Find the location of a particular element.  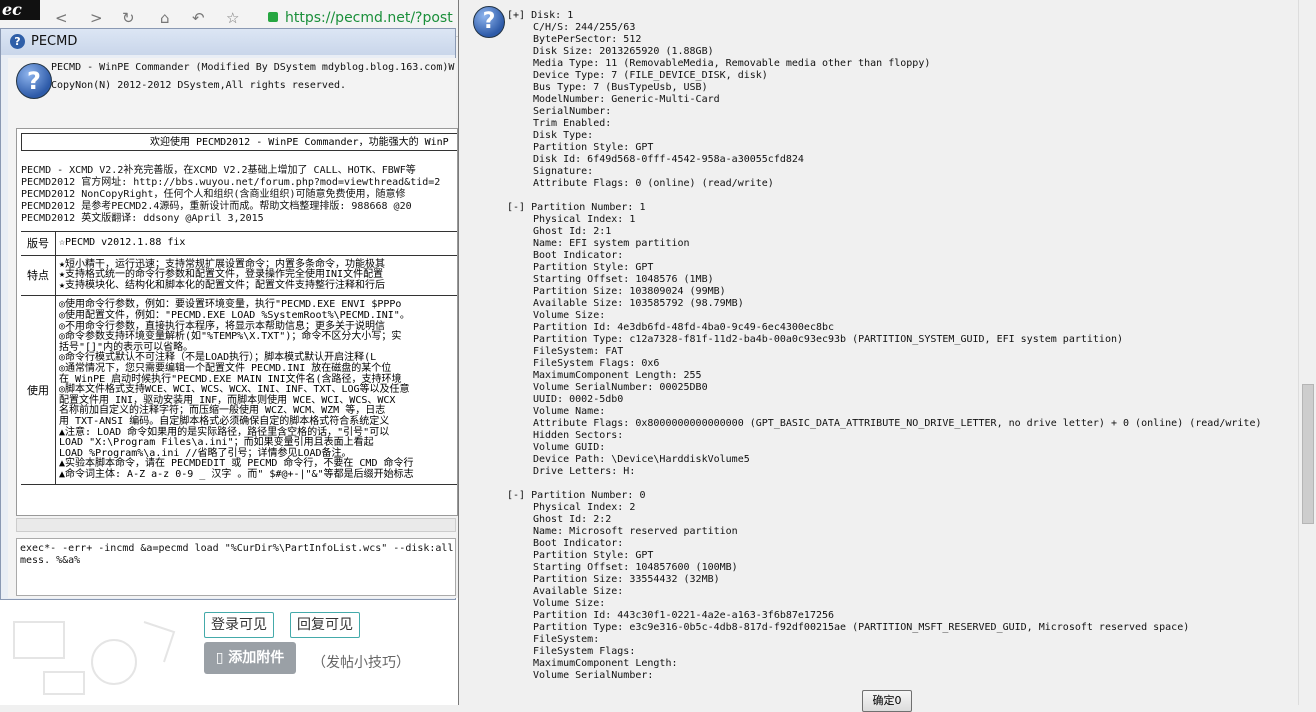

partition-title: Partition Number: 1 is located at coordinates (588, 207).